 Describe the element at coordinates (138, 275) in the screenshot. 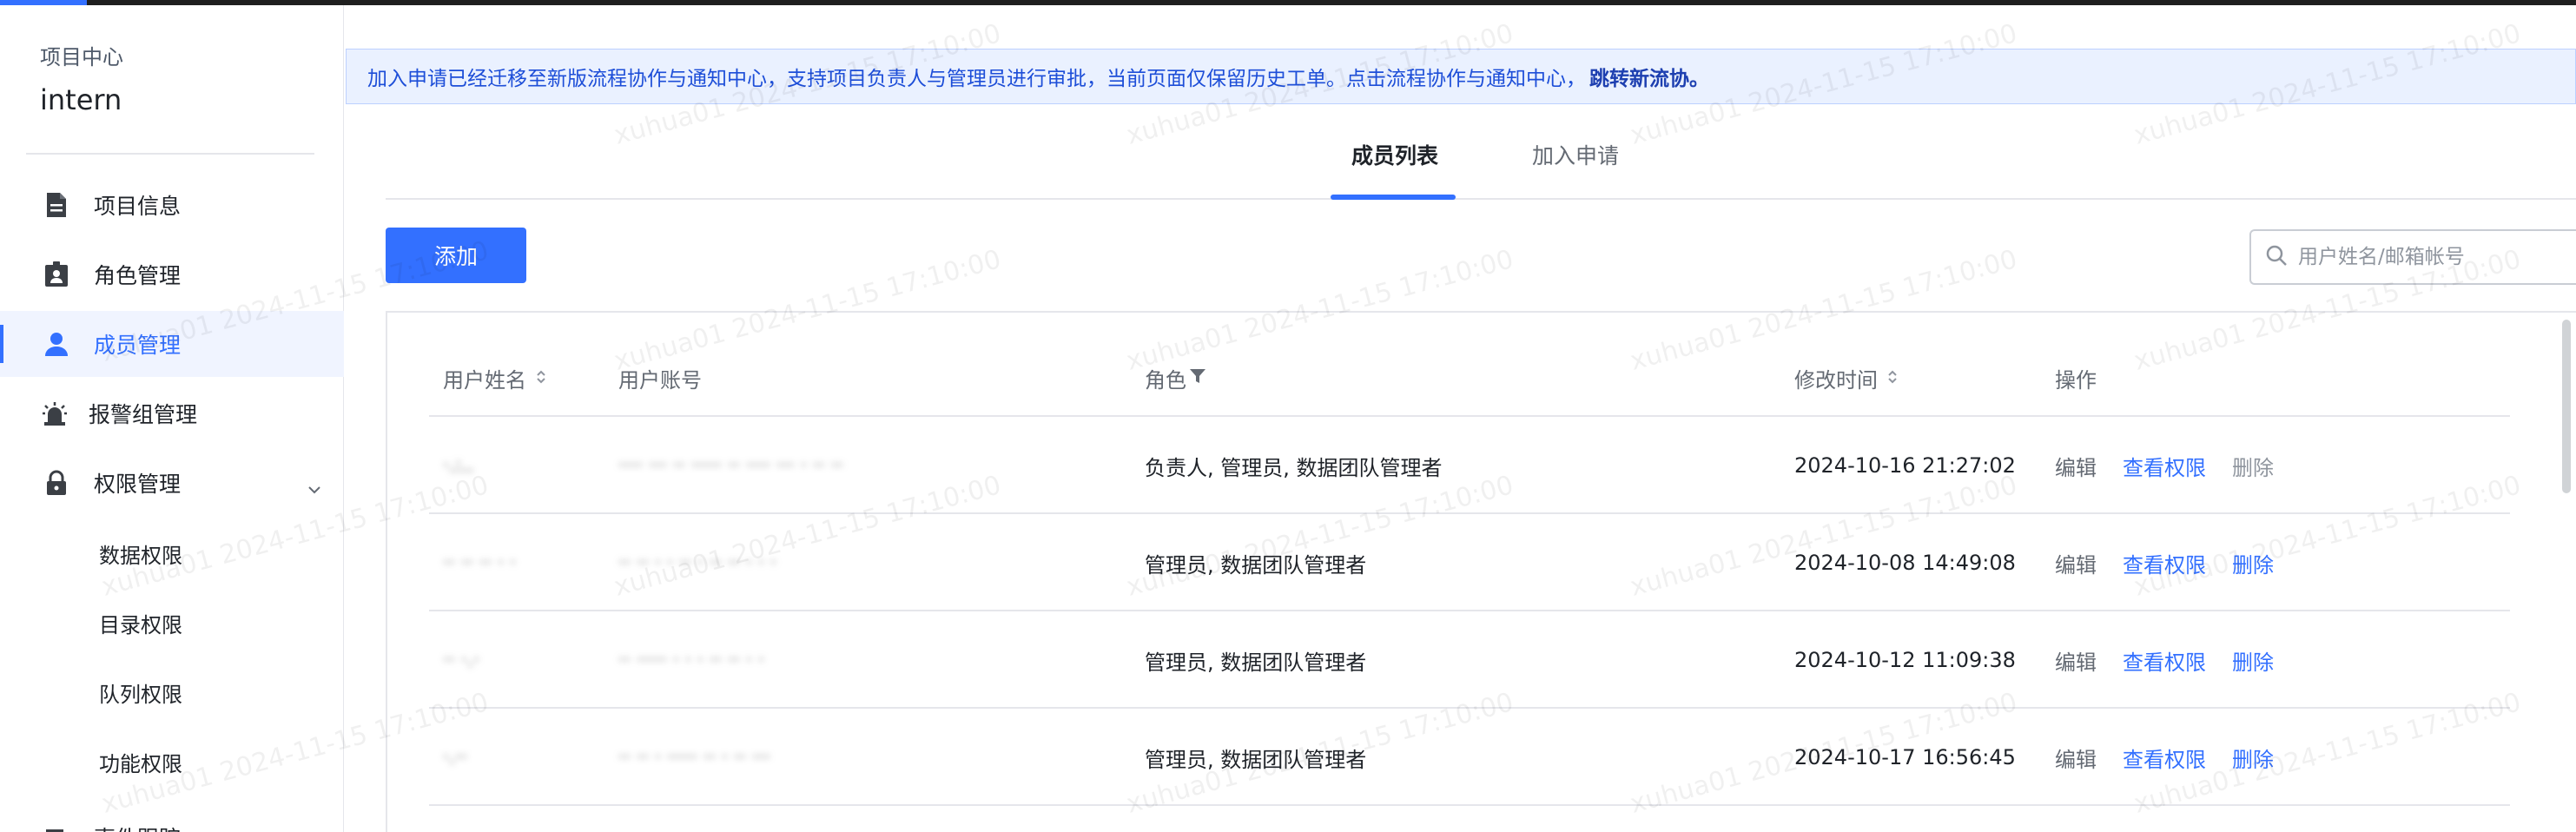

I see `sidebar-item-label: 角色管理` at that location.